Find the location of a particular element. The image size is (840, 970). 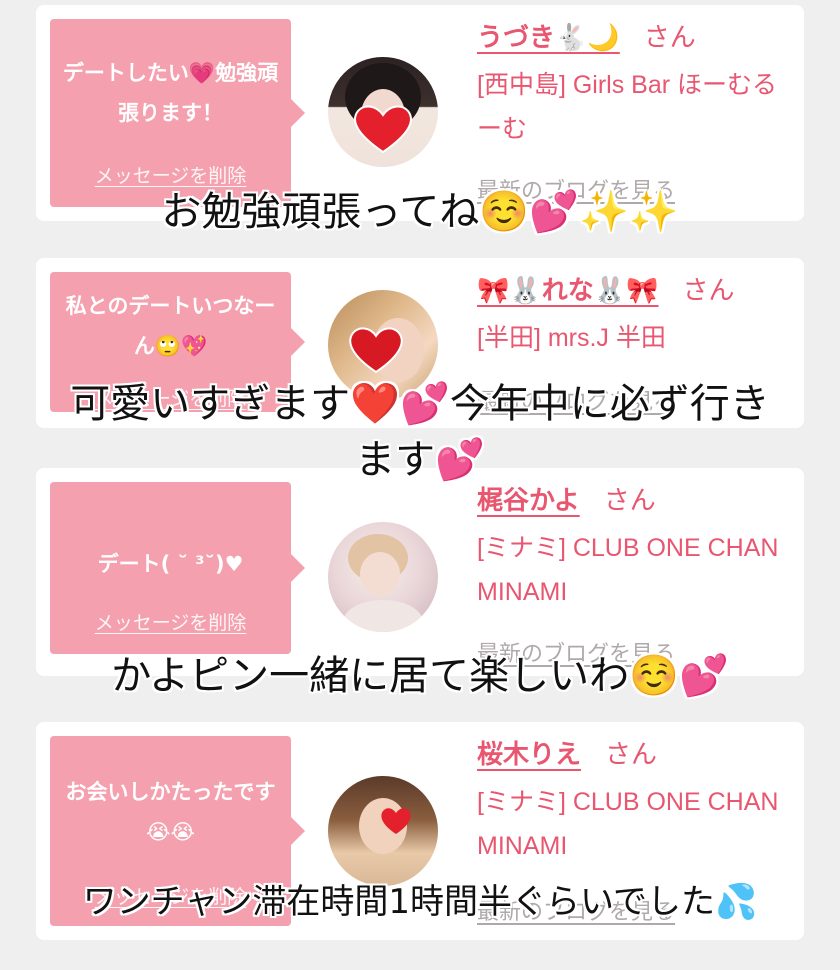

caption-overlay: ワンチャン滞在時間1時間半ぐらいでした💦 is located at coordinates (420, 902).